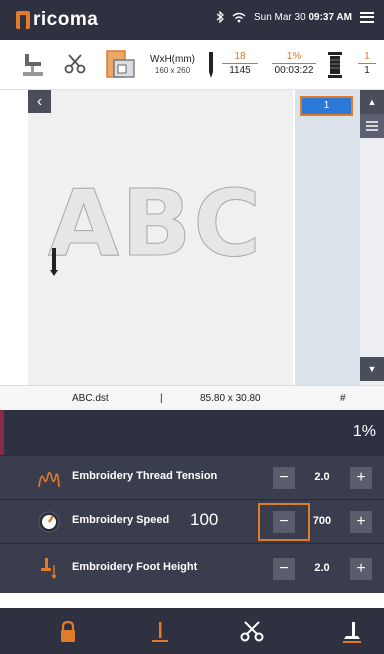  Describe the element at coordinates (204, 519) in the screenshot. I see `speed-current-value: 100` at that location.